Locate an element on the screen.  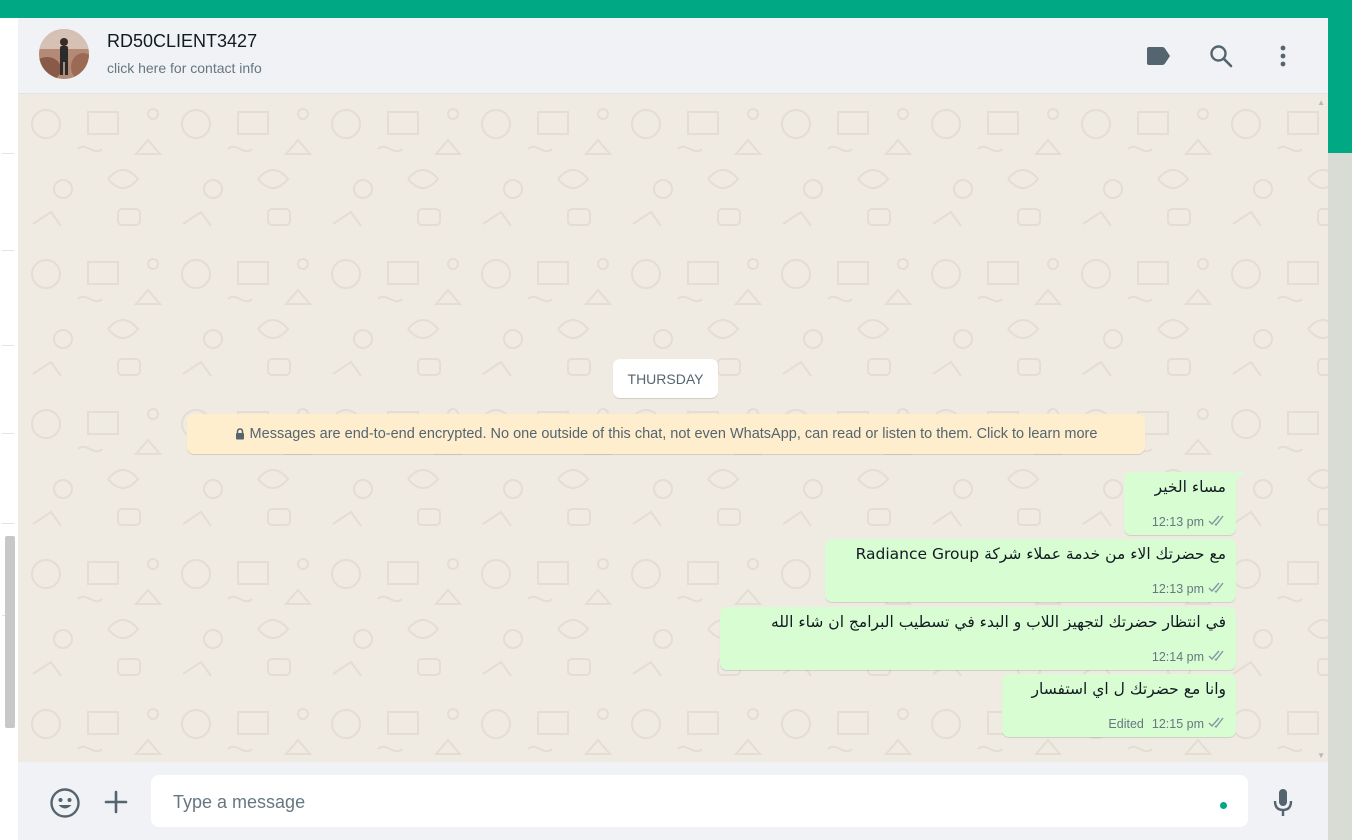
message-time: 12:14 pm is located at coordinates (1177, 657).